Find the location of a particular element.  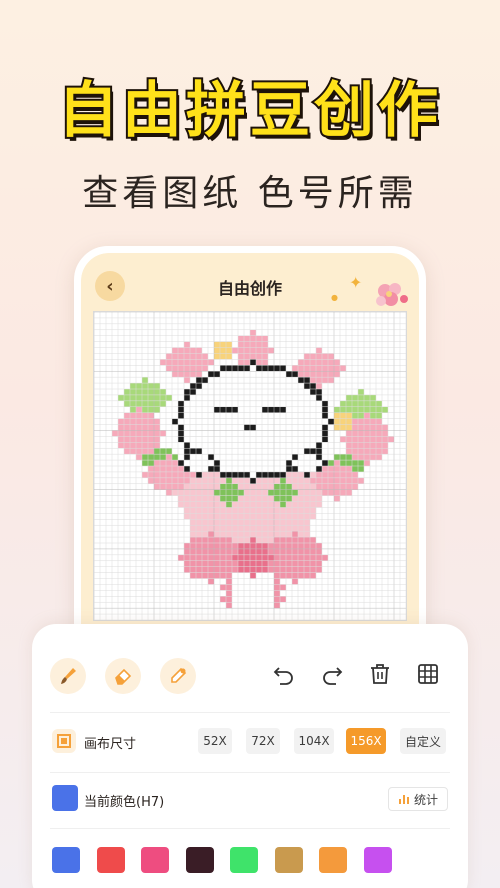

headline: 自由拼豆创作 is located at coordinates (249, 111).